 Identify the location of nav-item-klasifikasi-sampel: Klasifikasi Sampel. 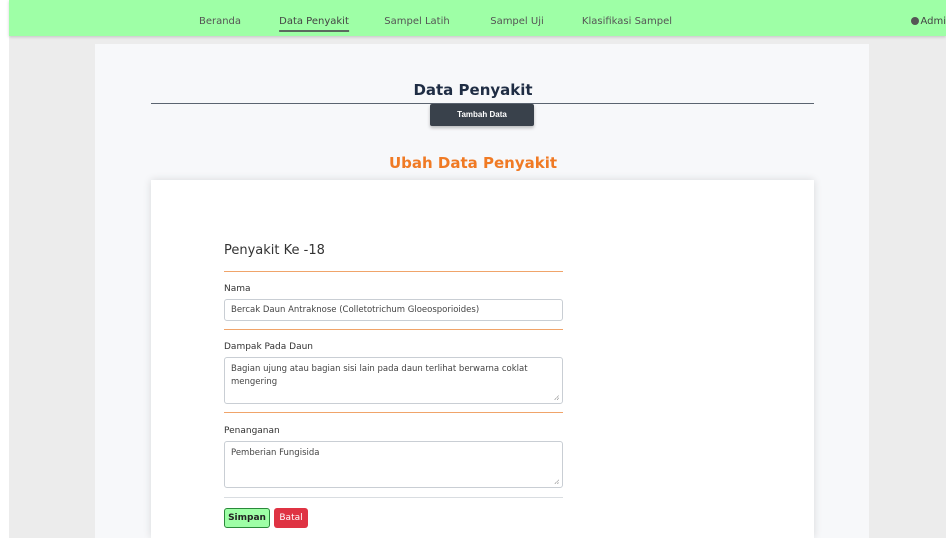
(627, 18).